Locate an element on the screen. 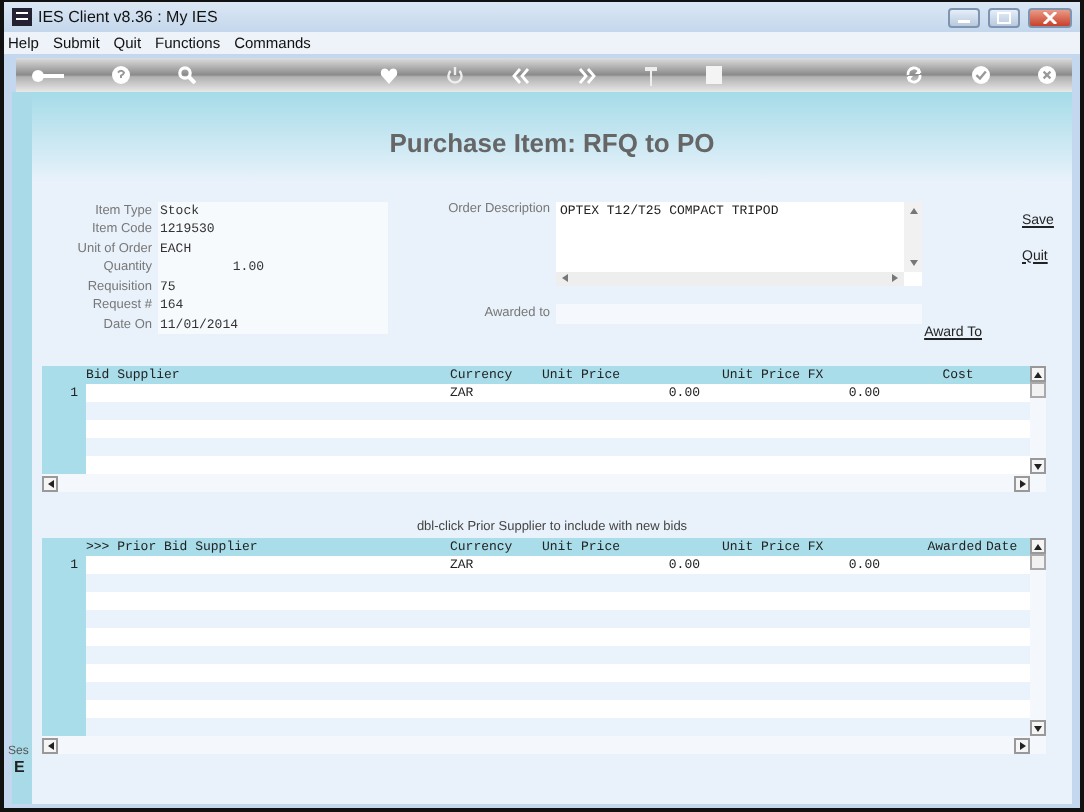  stop-icon is located at coordinates (713, 75).